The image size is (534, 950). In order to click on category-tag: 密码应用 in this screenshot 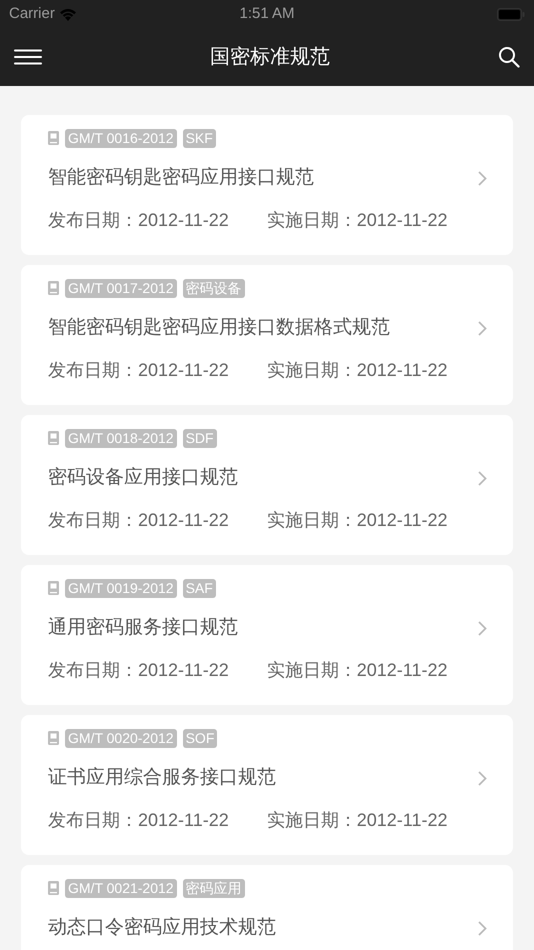, I will do `click(213, 888)`.